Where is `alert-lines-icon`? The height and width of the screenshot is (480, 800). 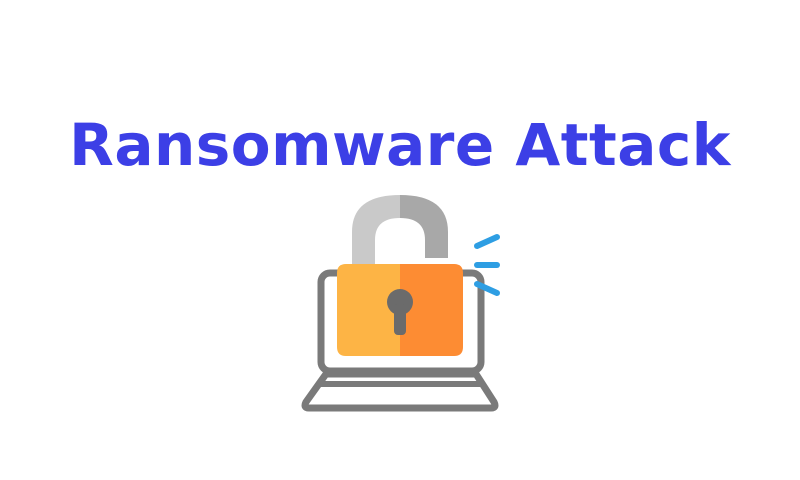 alert-lines-icon is located at coordinates (487, 265).